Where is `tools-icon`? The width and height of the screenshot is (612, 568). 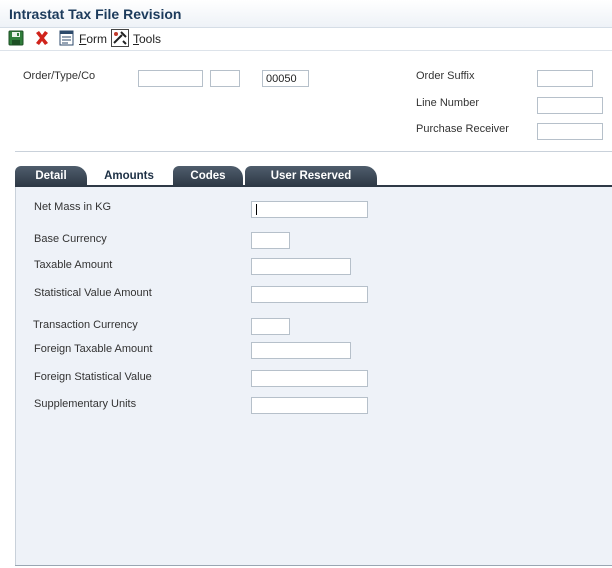
tools-icon is located at coordinates (120, 39).